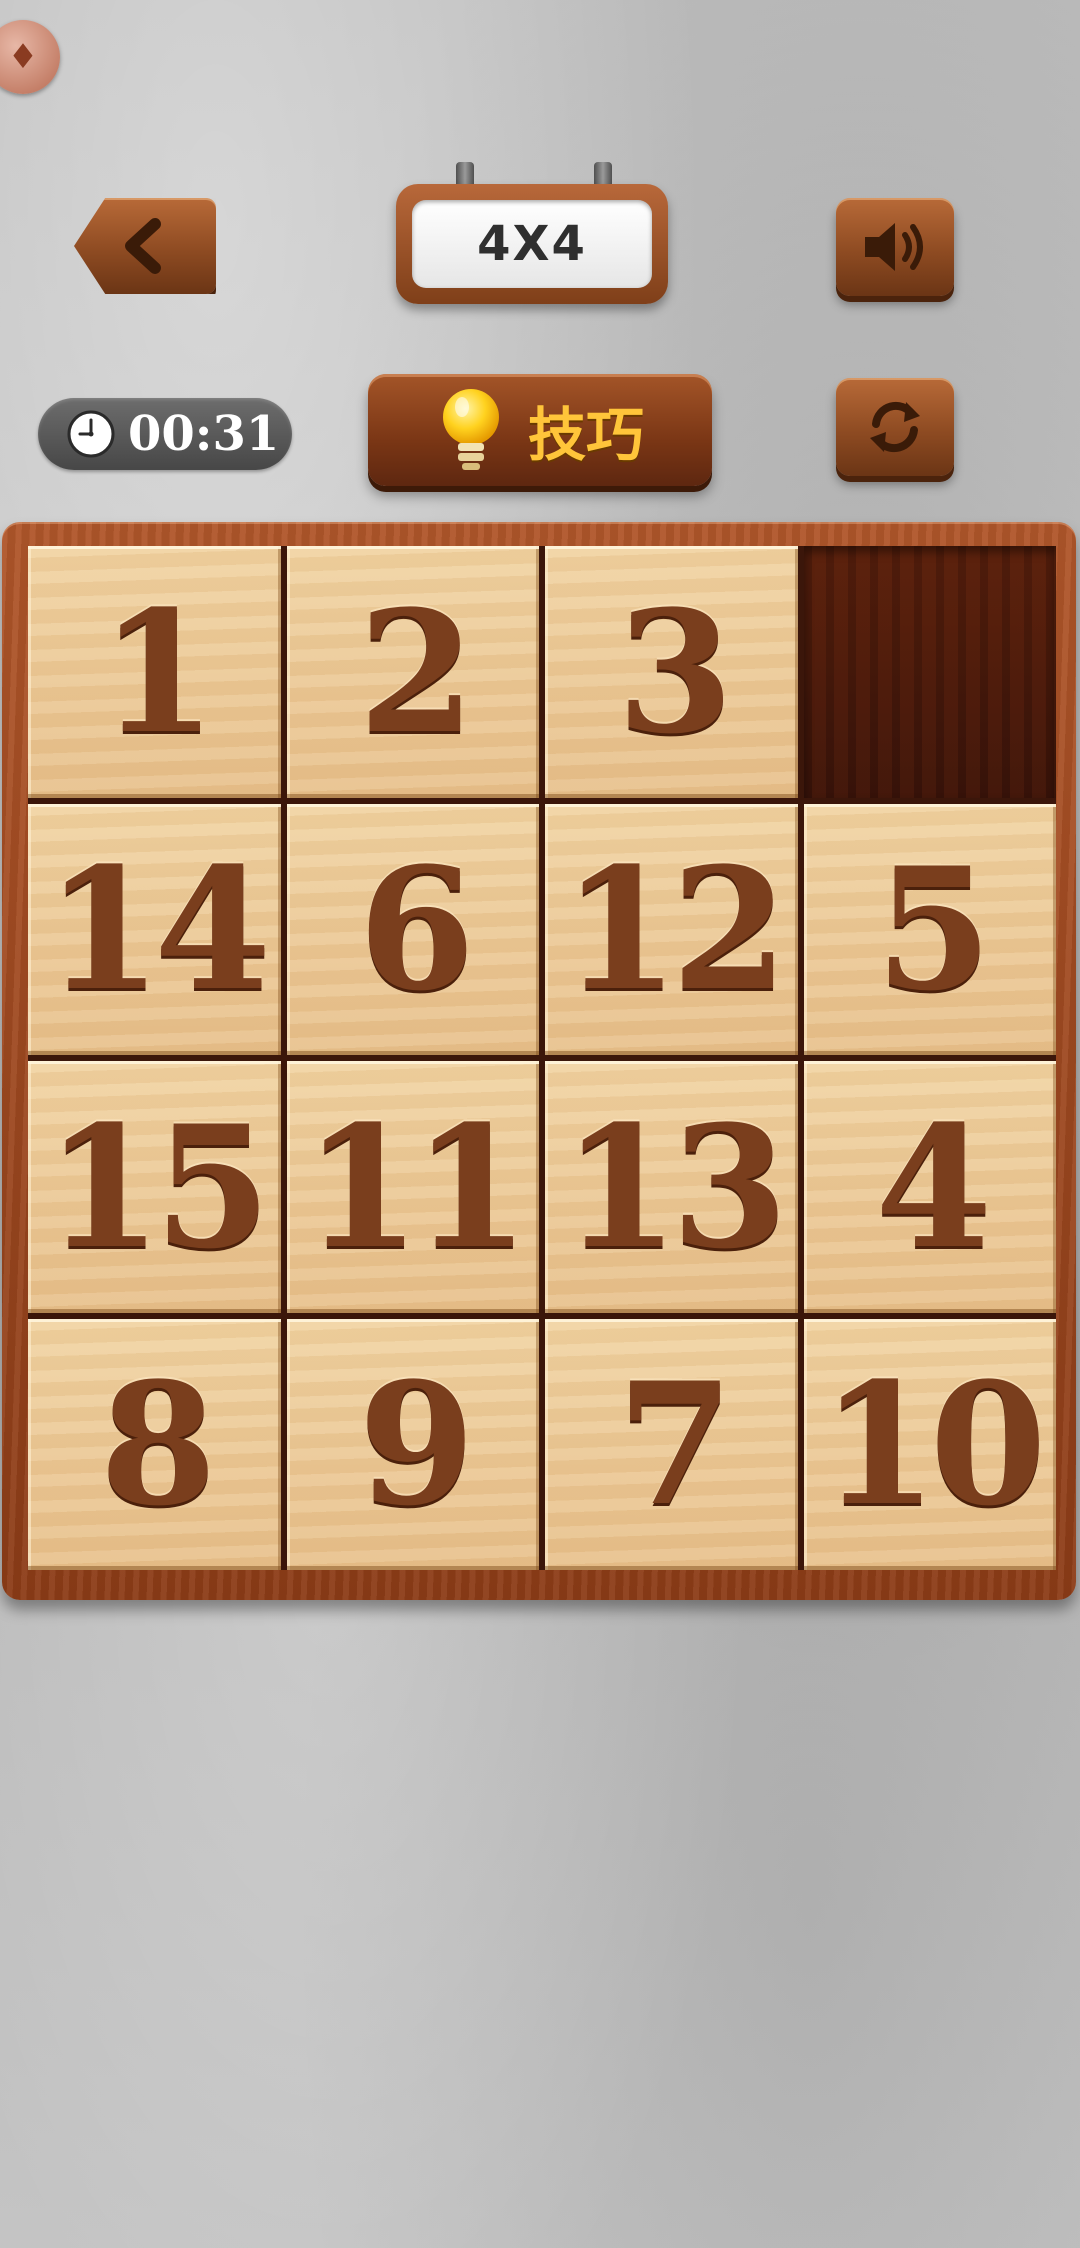  What do you see at coordinates (675, 1186) in the screenshot?
I see `tile-number: 13` at bounding box center [675, 1186].